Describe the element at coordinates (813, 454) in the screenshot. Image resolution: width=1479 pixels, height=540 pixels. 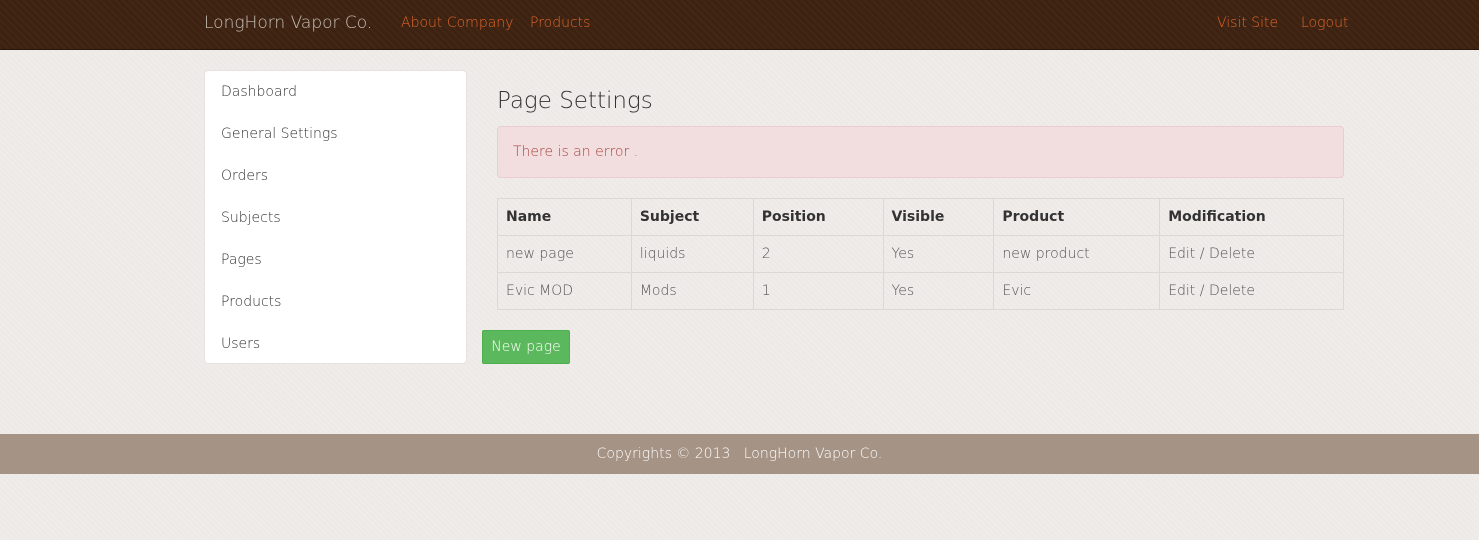
I see `footer-company: LongHorn Vapor Co.` at that location.